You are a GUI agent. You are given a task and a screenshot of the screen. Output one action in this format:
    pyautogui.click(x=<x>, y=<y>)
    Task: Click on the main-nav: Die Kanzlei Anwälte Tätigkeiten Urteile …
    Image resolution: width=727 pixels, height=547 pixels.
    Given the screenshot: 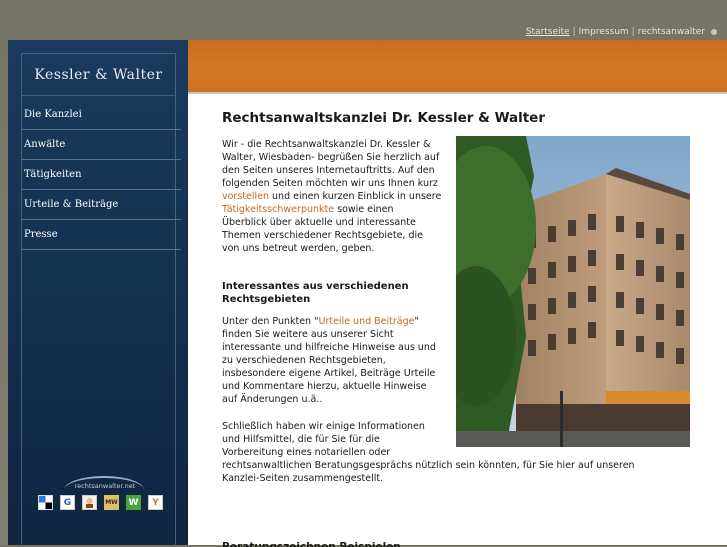 What is the action you would take?
    pyautogui.click(x=101, y=175)
    